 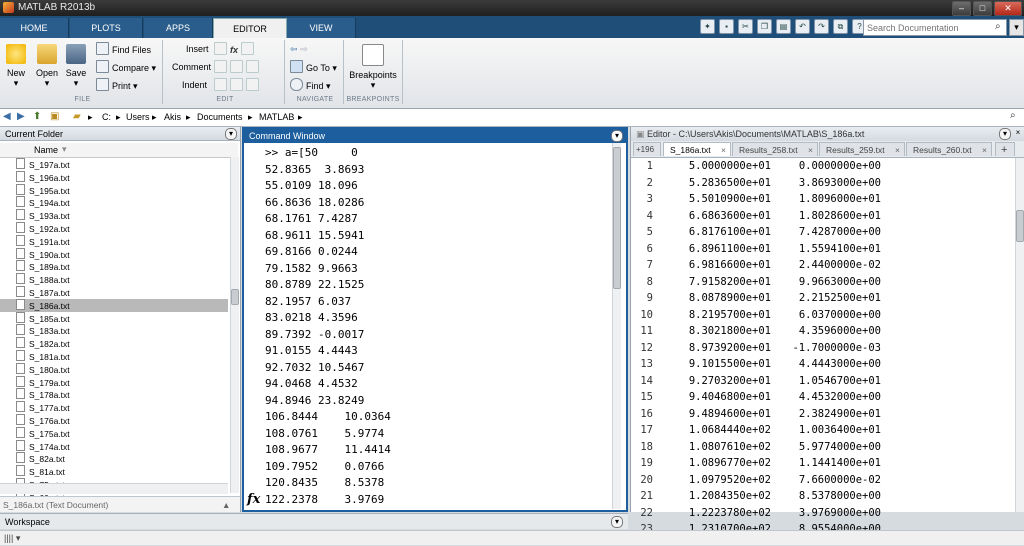 What do you see at coordinates (821, 26) in the screenshot?
I see `redo-icon: ↷` at bounding box center [821, 26].